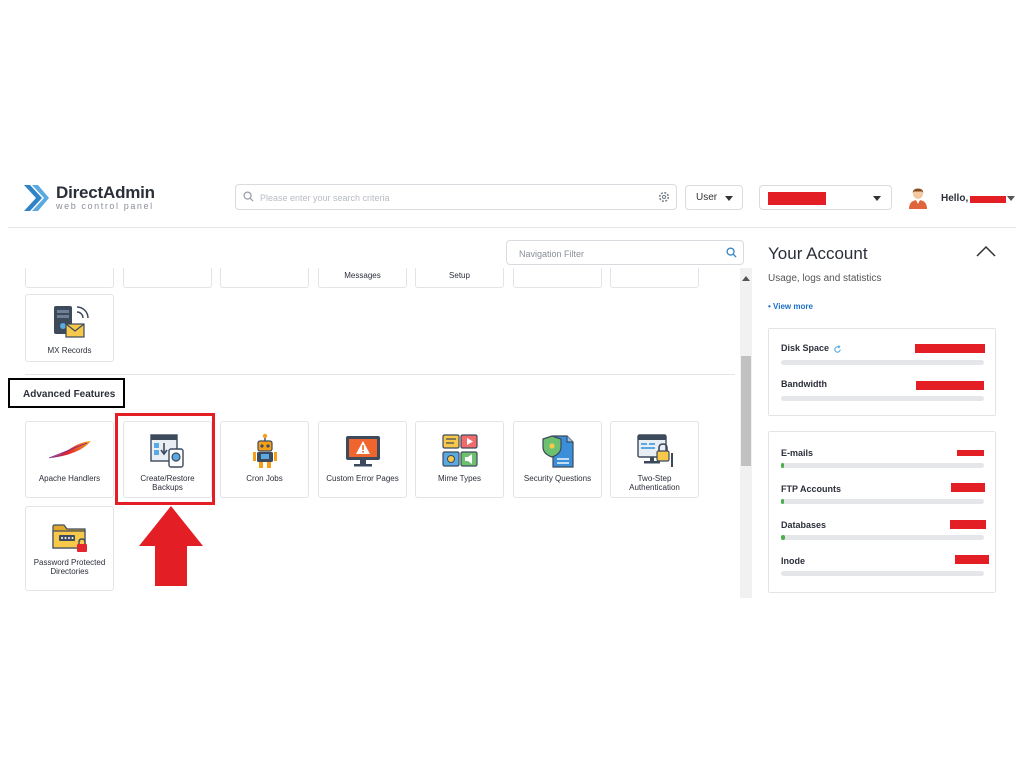 The image size is (1024, 768). What do you see at coordinates (746, 411) in the screenshot?
I see `scrollbar-thumb` at bounding box center [746, 411].